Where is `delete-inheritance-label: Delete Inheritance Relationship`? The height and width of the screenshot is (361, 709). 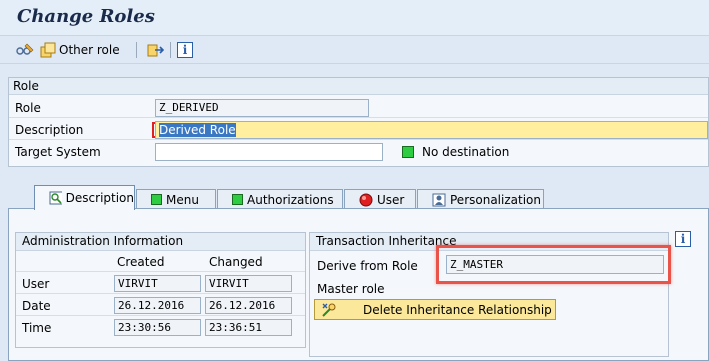
delete-inheritance-label: Delete Inheritance Relationship is located at coordinates (457, 309).